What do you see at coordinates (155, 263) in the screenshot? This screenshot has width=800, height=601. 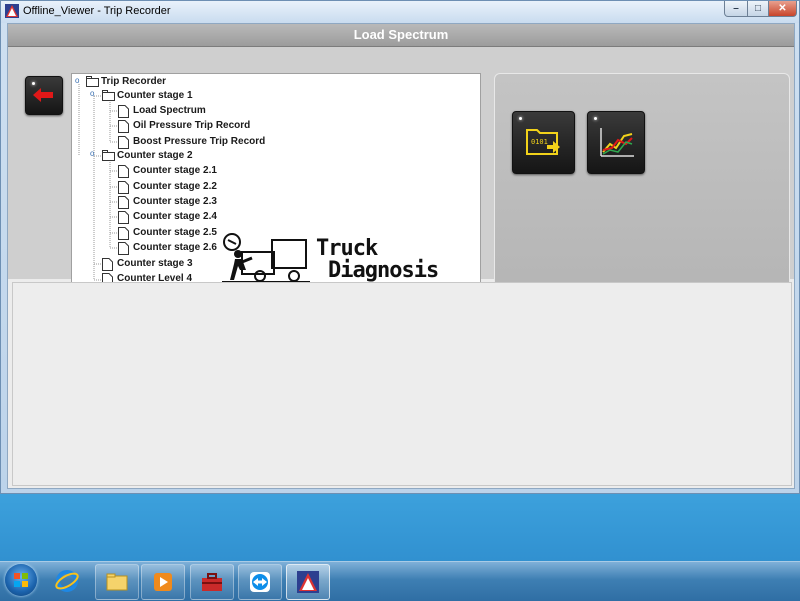 I see `tree-node-label: Counter stage 3` at bounding box center [155, 263].